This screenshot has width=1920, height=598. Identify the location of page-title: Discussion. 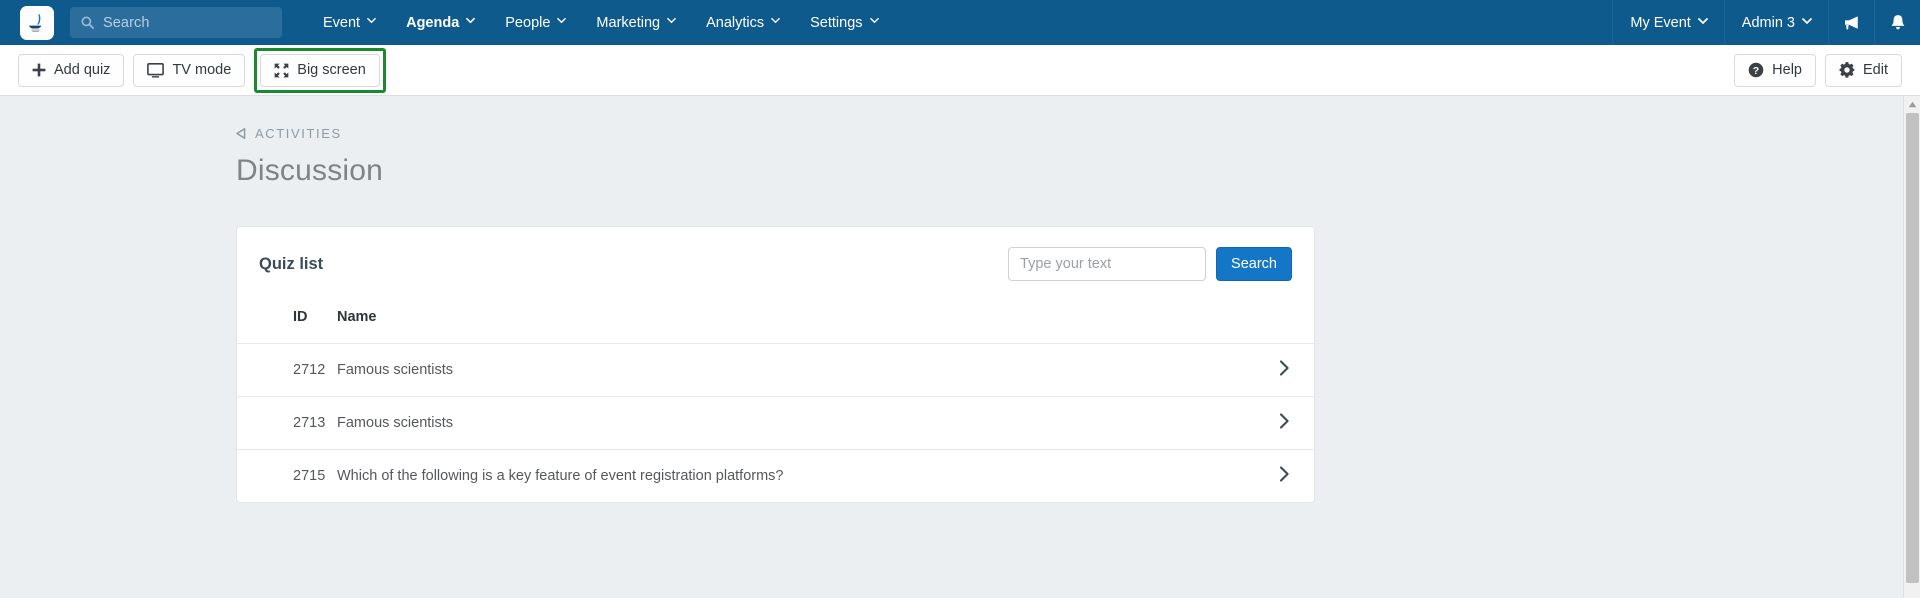
(310, 170).